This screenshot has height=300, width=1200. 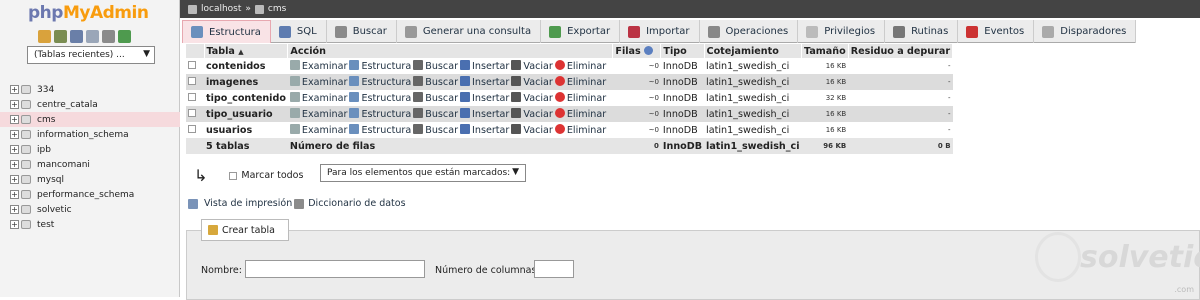 I want to click on sidebar-db-label: information_schema, so click(x=83, y=135).